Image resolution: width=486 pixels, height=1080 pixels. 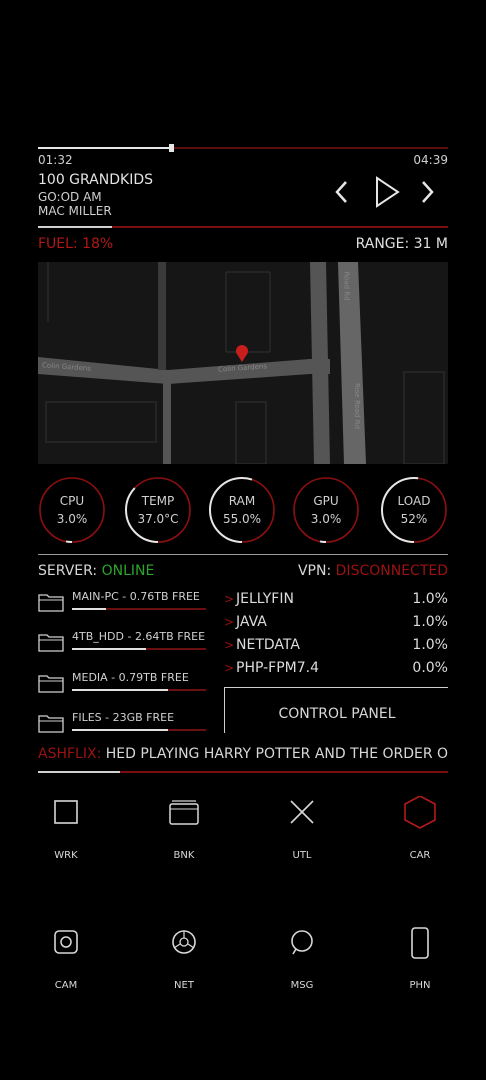 What do you see at coordinates (242, 501) in the screenshot?
I see `gauge-name: RAM` at bounding box center [242, 501].